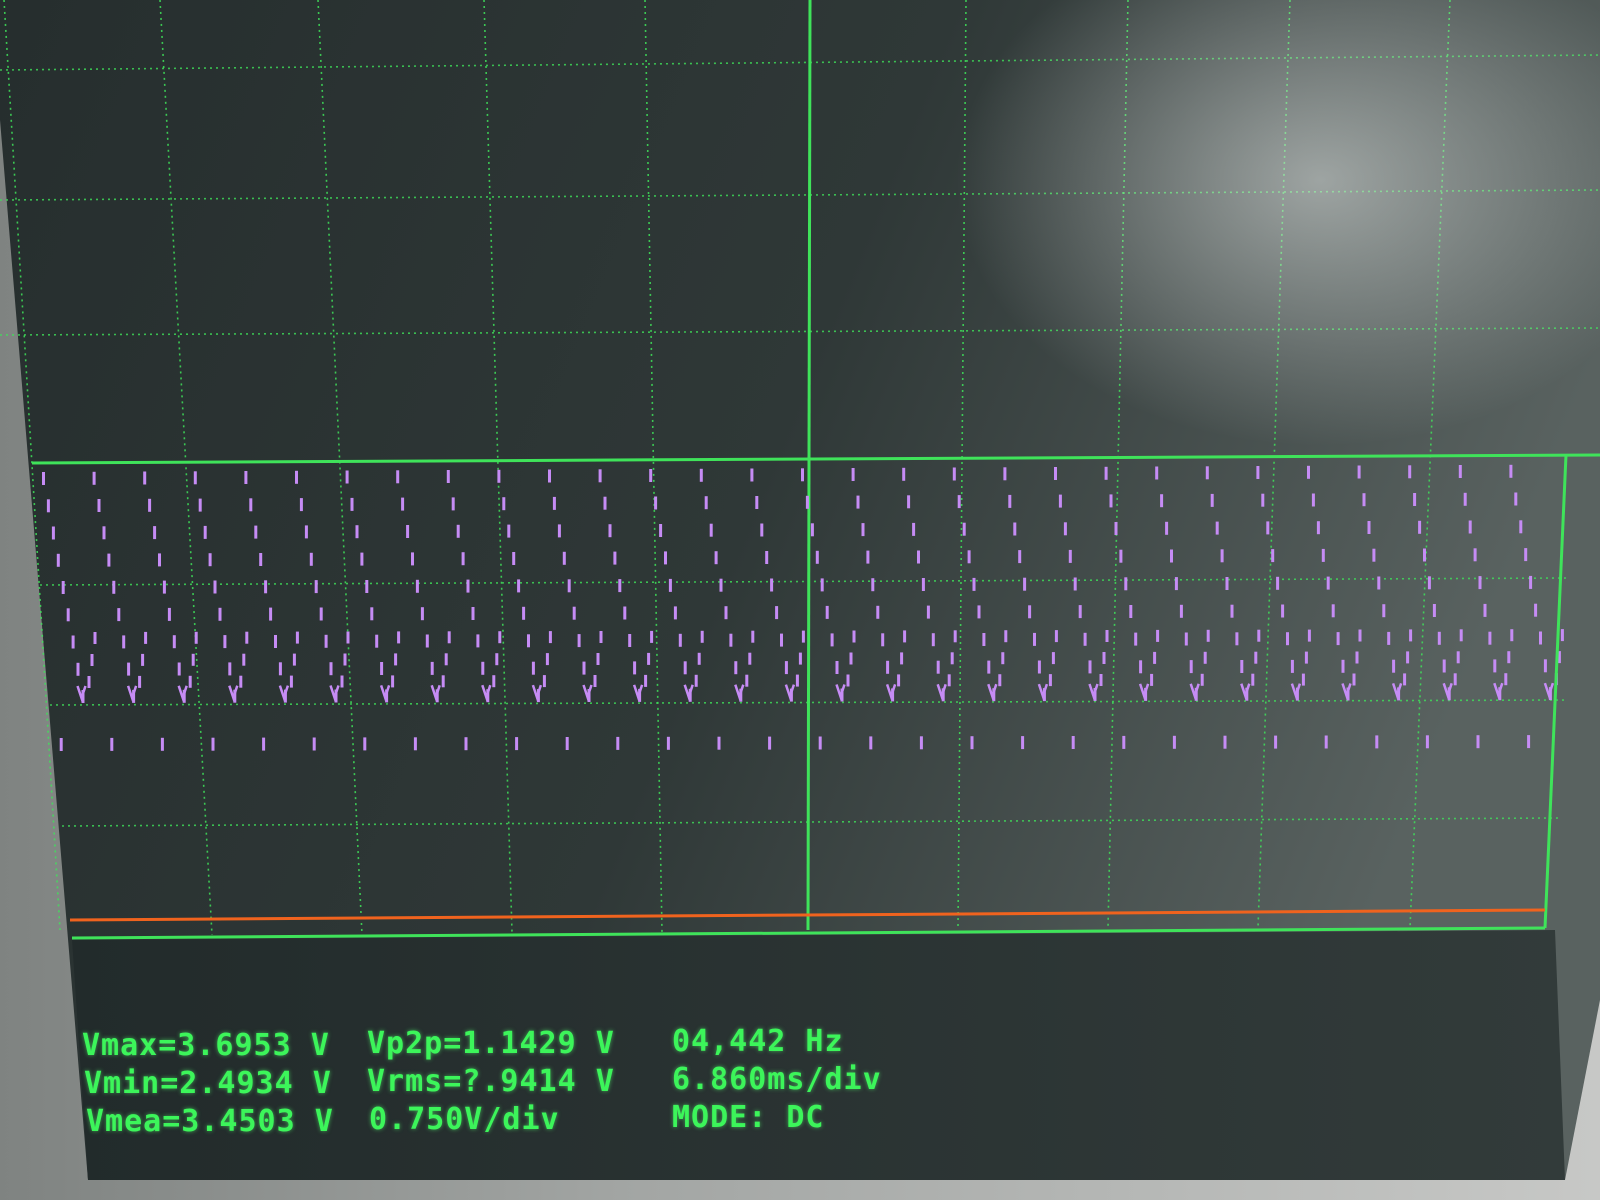  I want to click on vp2p-readout: Vp2p=1.1429 V, so click(491, 1043).